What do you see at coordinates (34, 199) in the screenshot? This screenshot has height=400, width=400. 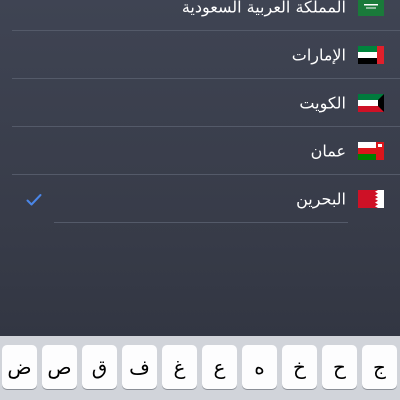 I see `checkmark-icon` at bounding box center [34, 199].